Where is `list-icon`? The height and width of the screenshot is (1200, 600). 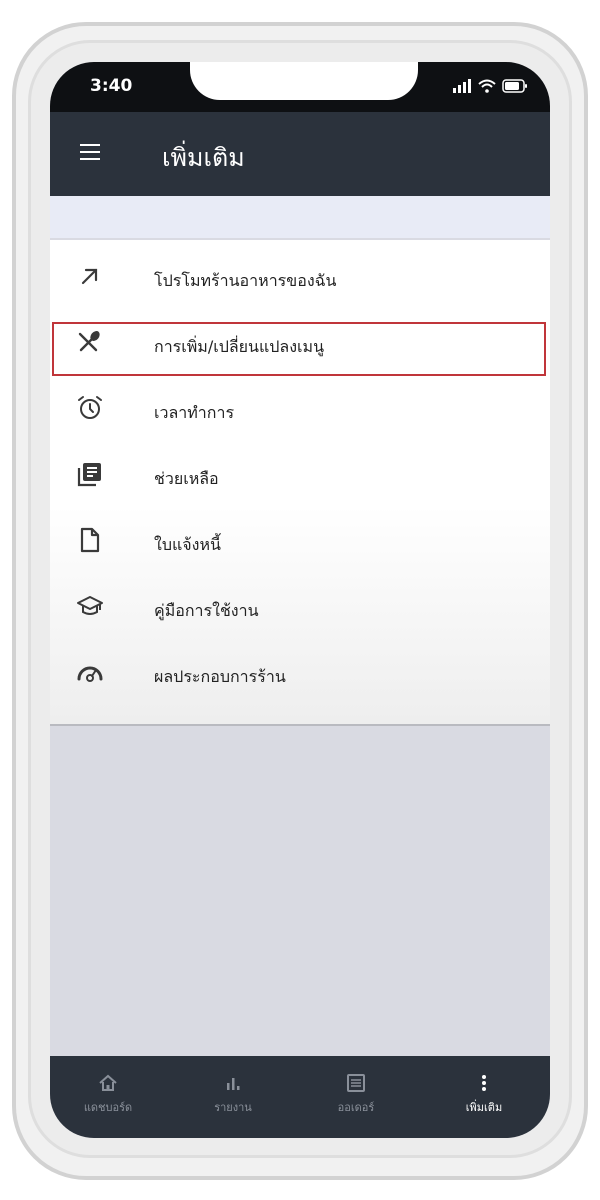 list-icon is located at coordinates (356, 1083).